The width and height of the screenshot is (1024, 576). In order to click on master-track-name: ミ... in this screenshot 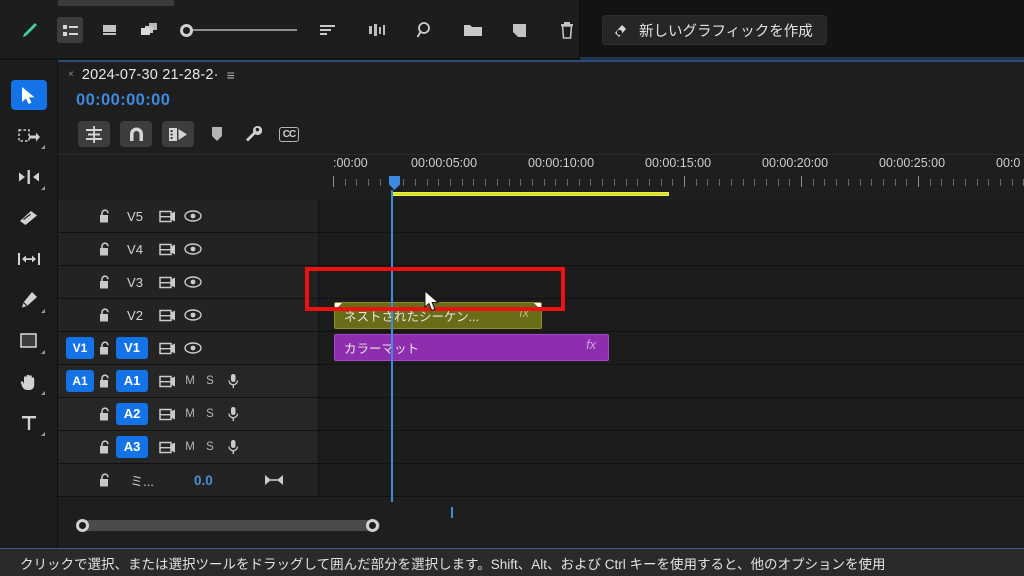, I will do `click(142, 480)`.